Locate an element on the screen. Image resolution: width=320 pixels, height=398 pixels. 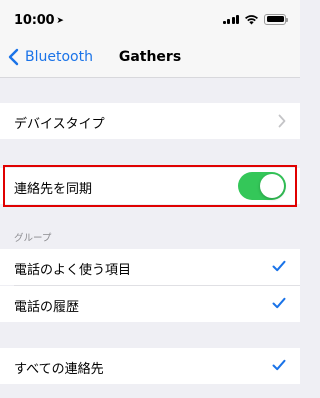
group-item-phone-history: 電話の履歴 is located at coordinates (150, 304).